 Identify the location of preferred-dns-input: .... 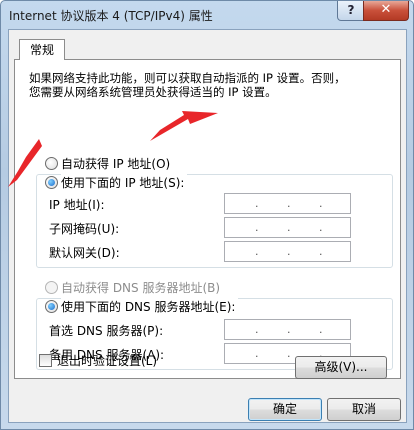
(287, 329).